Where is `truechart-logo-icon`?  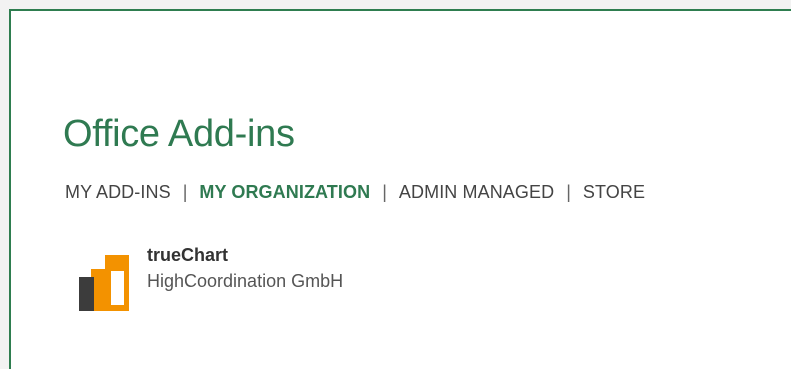
truechart-logo-icon is located at coordinates (104, 283).